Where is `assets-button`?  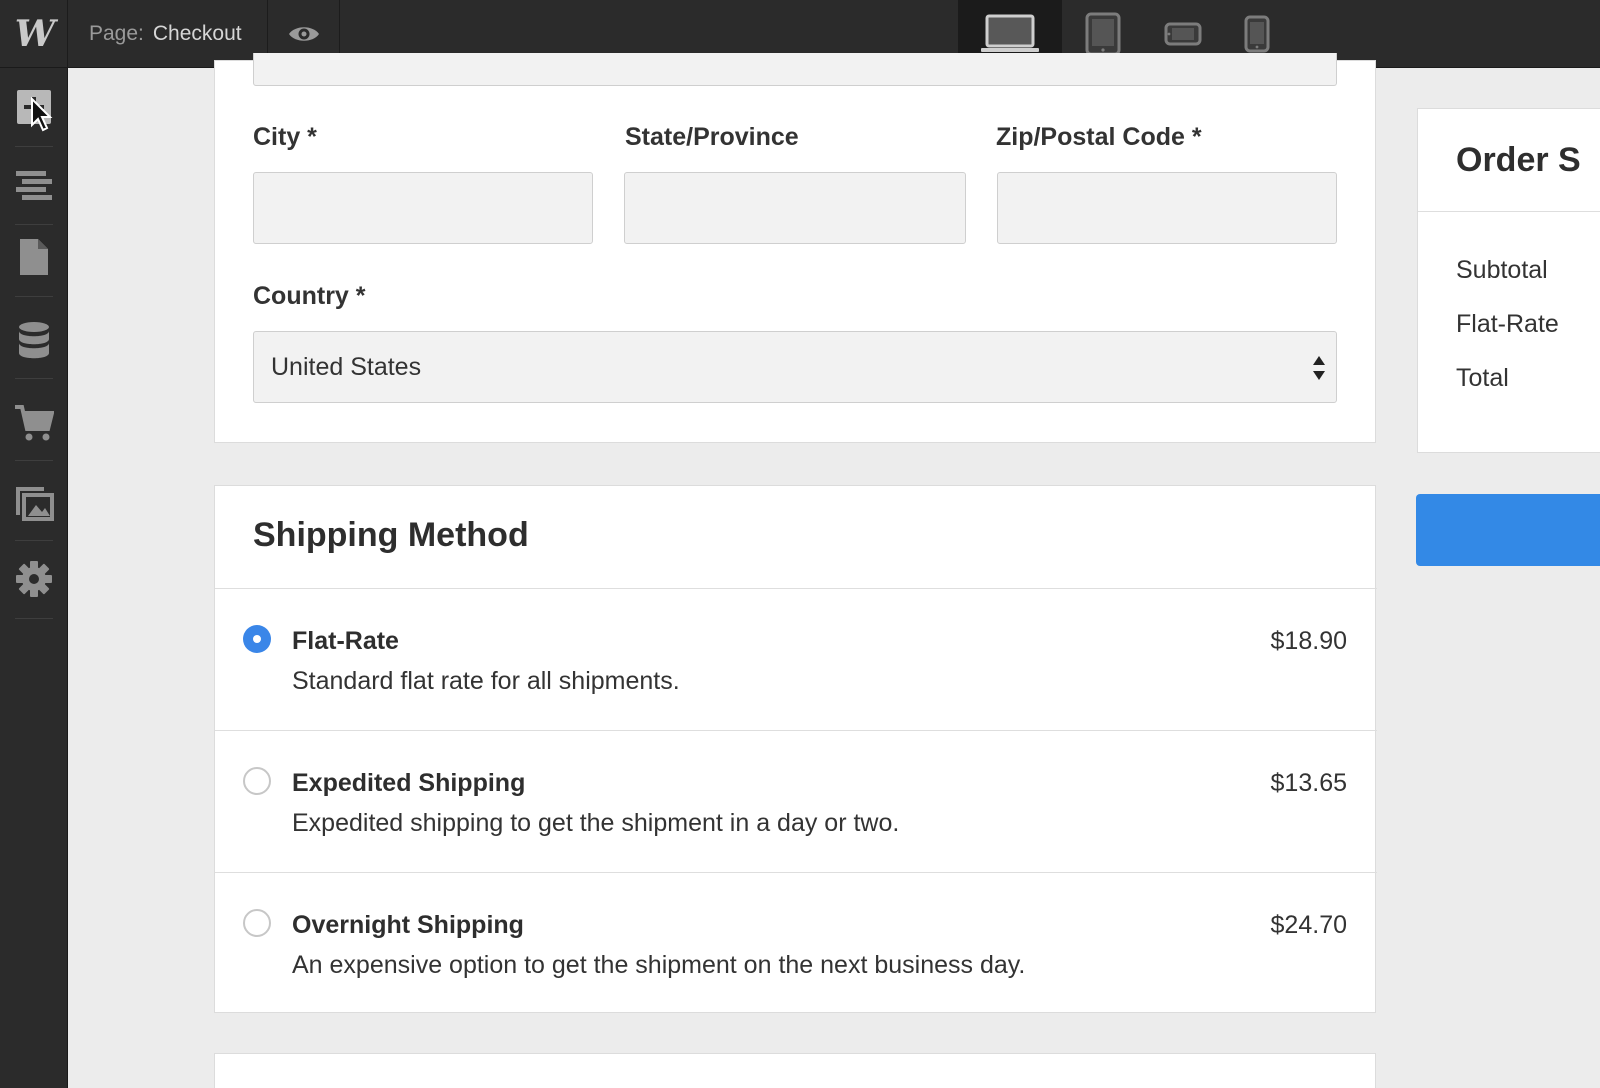 assets-button is located at coordinates (34, 503).